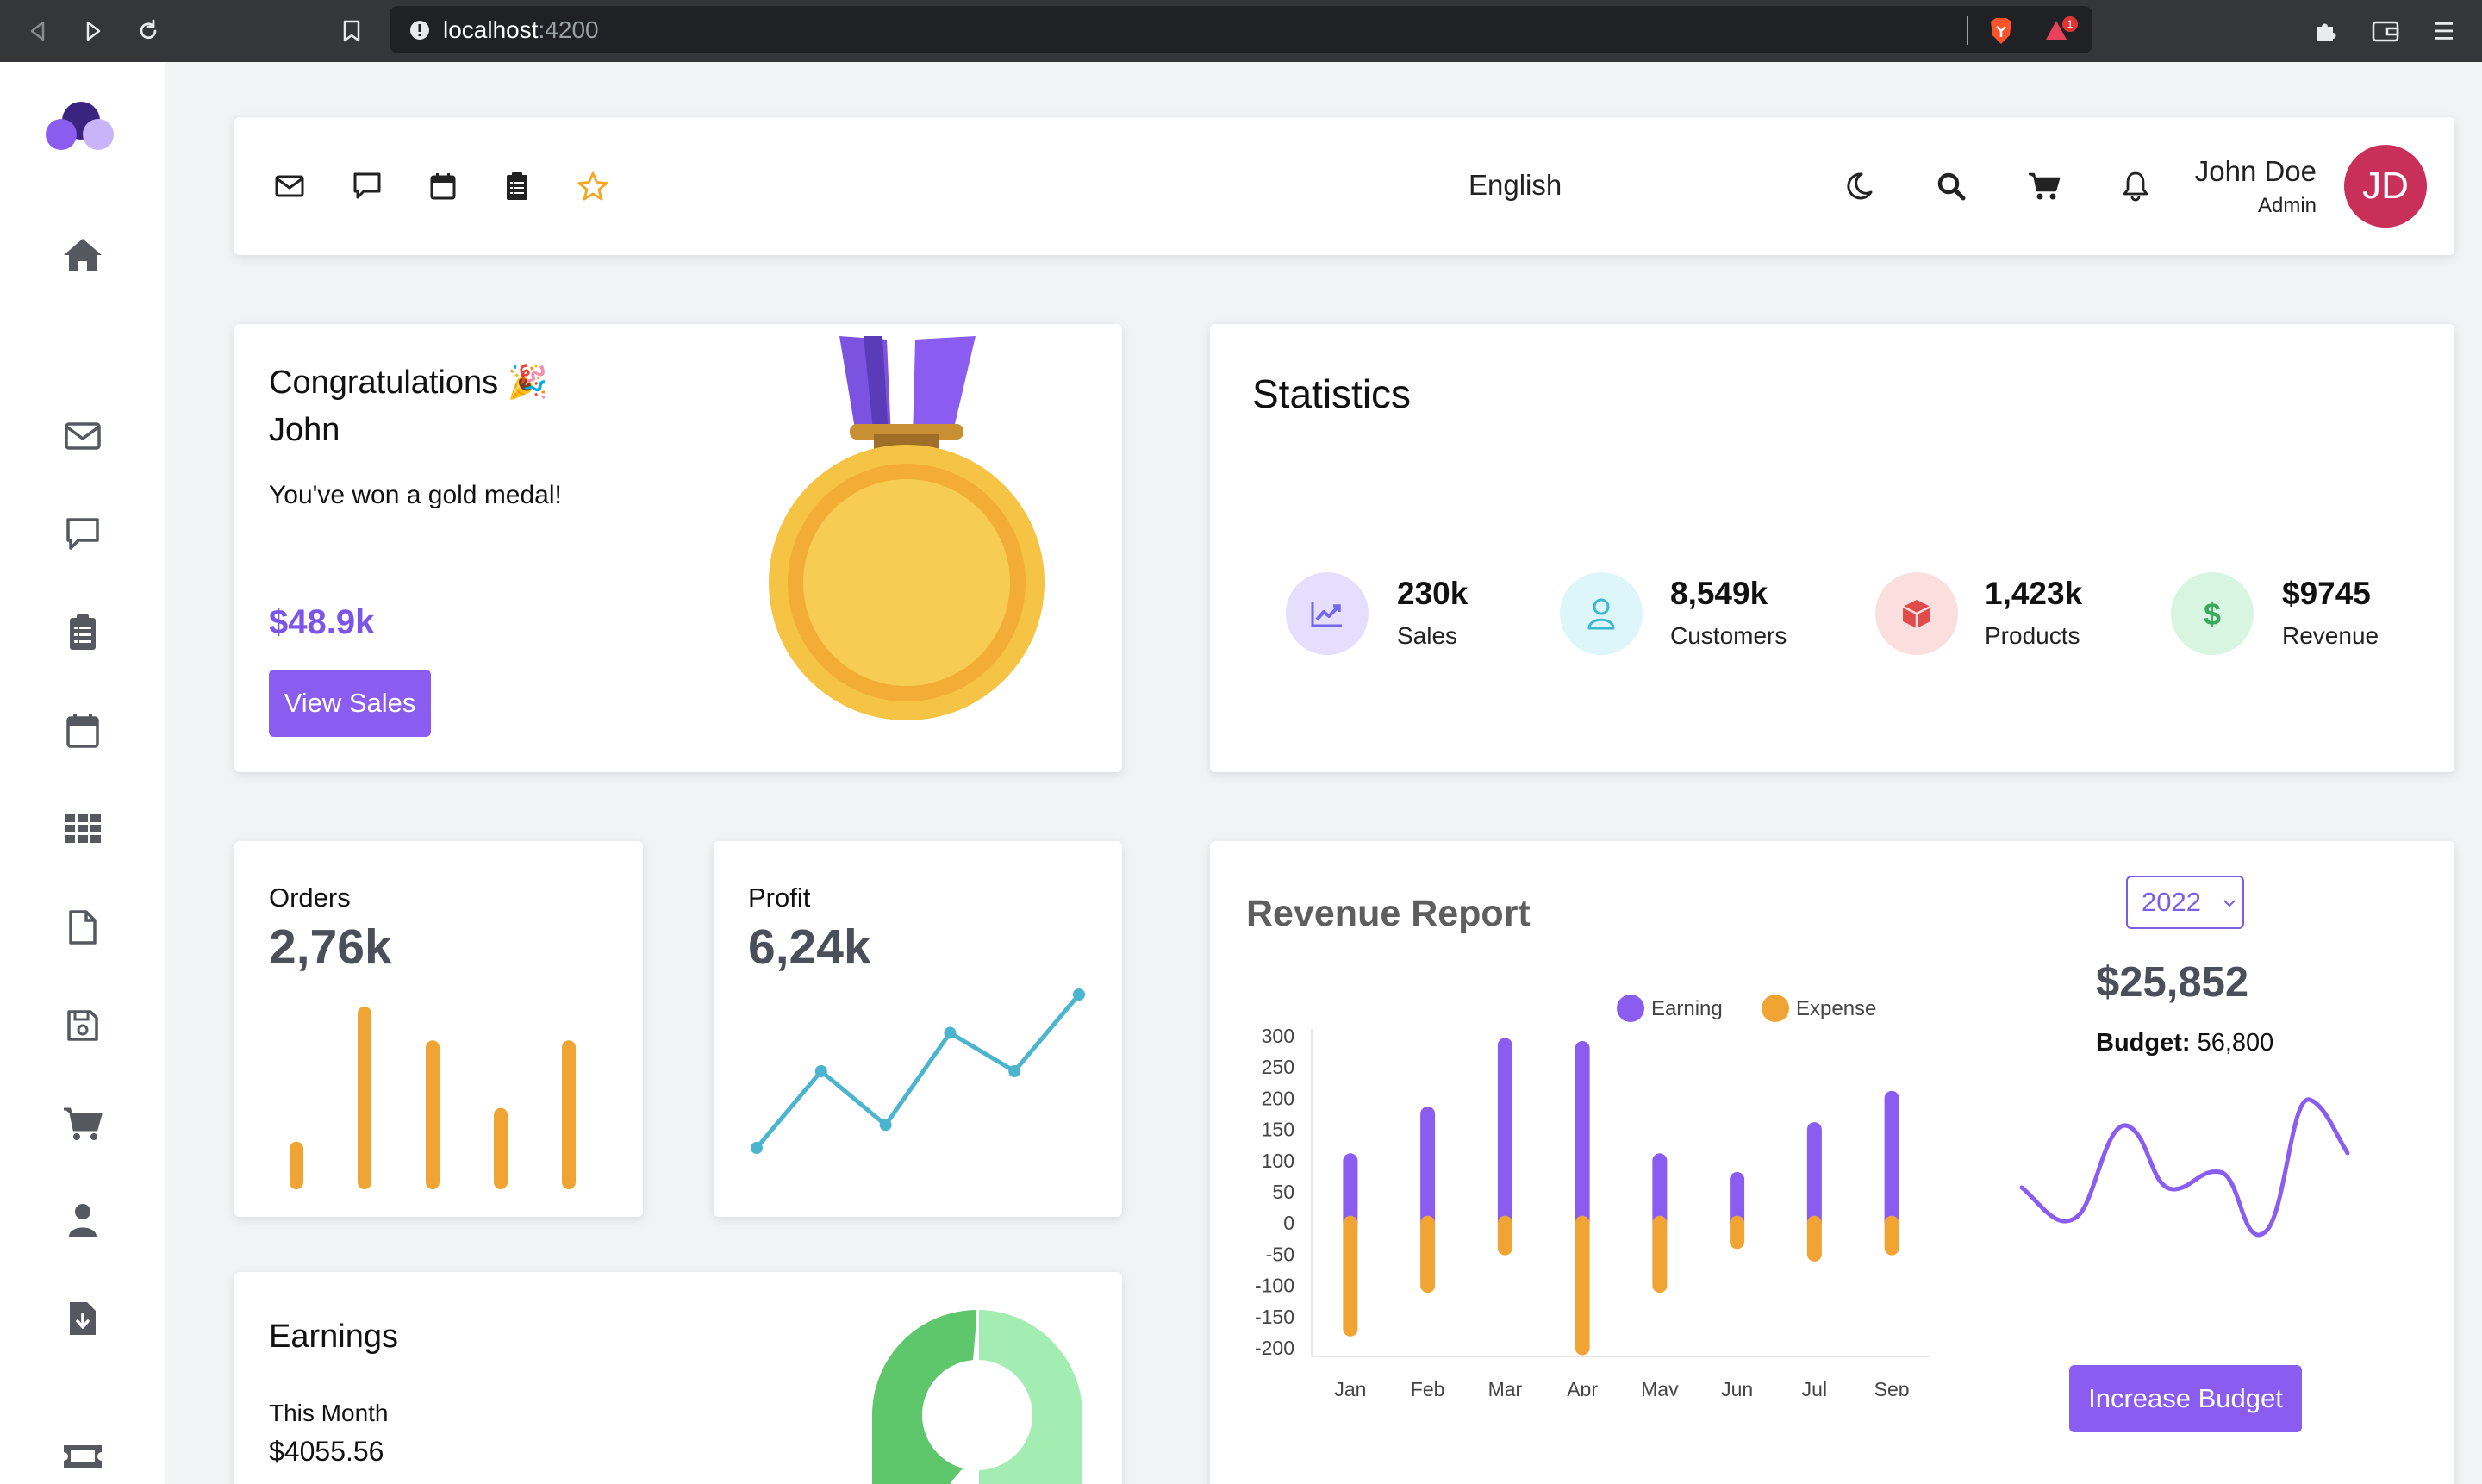  Describe the element at coordinates (82, 1221) in the screenshot. I see `user-icon` at that location.